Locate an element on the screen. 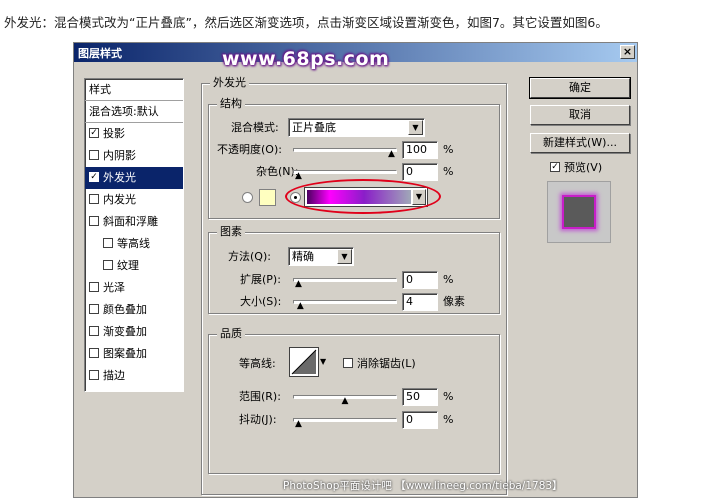 The width and height of the screenshot is (705, 498). style-item: 颜色叠加 is located at coordinates (134, 310).